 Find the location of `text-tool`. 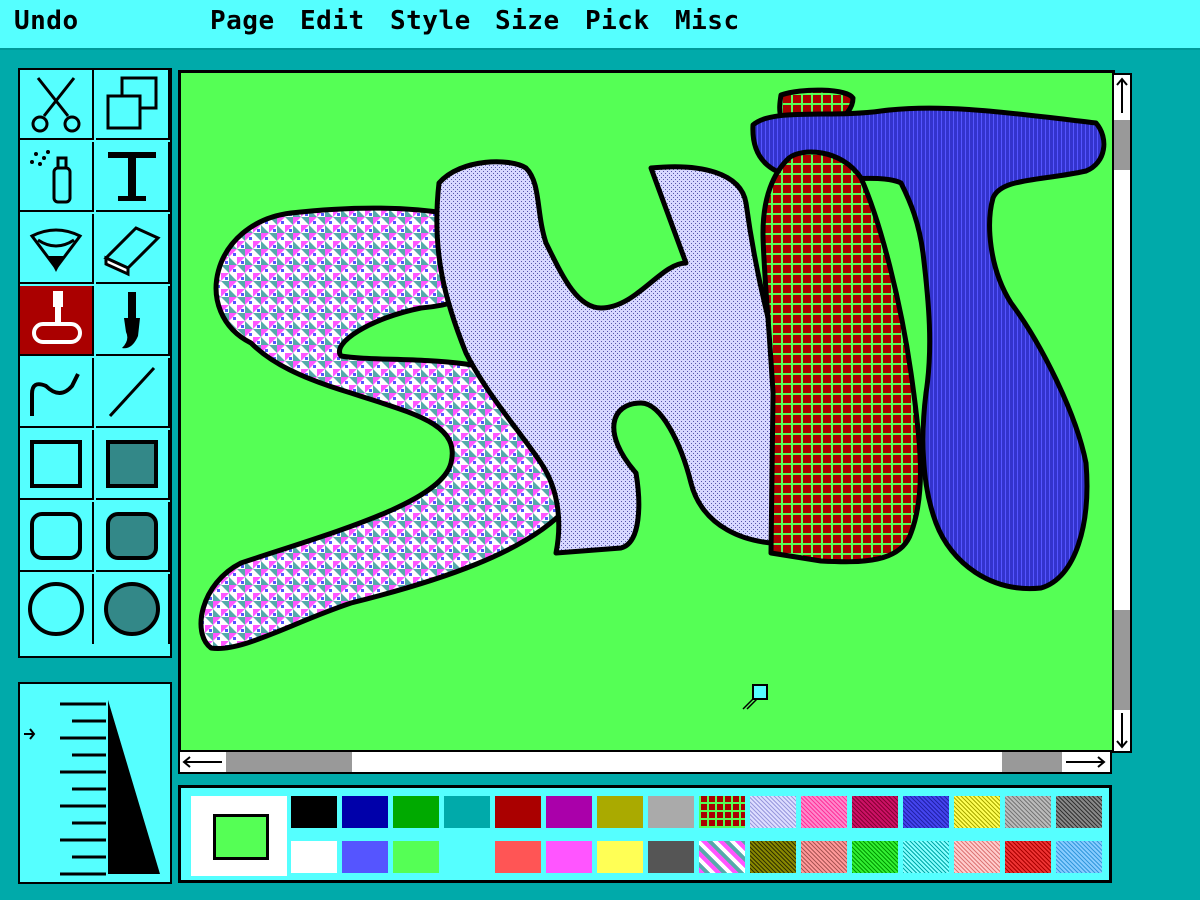

text-tool is located at coordinates (133, 177).